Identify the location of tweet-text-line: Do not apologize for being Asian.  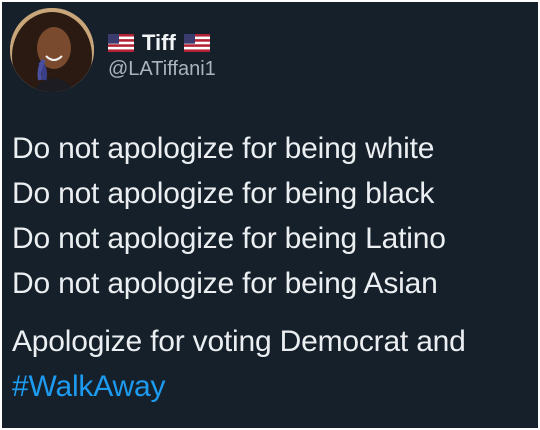
(225, 283).